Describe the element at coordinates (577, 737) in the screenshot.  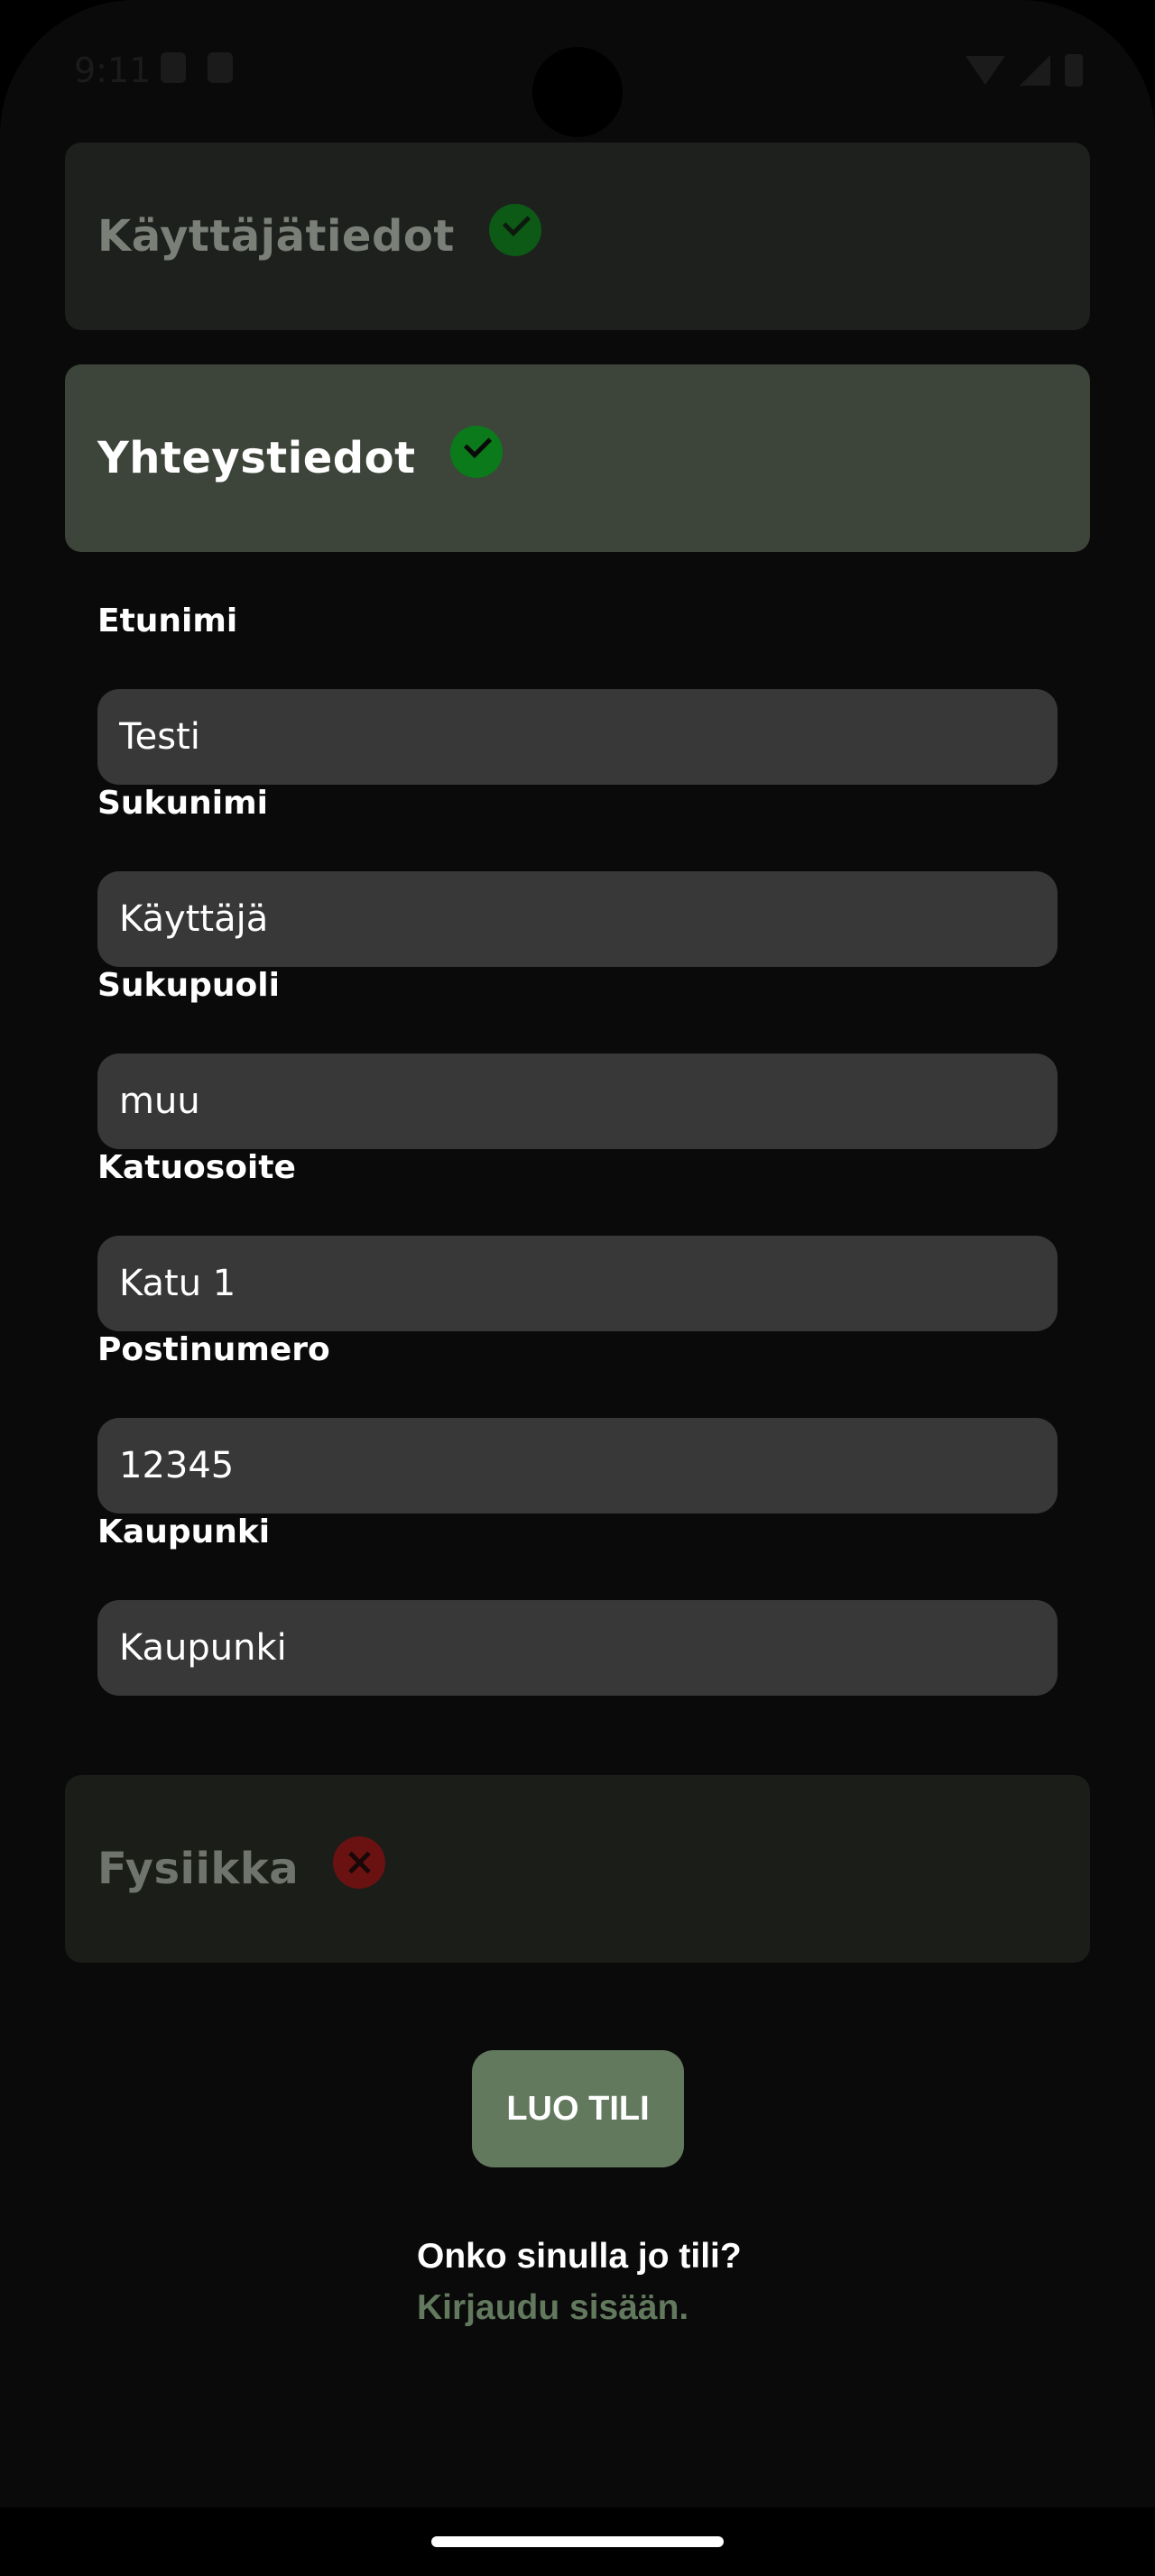
I see `first-name-field` at that location.